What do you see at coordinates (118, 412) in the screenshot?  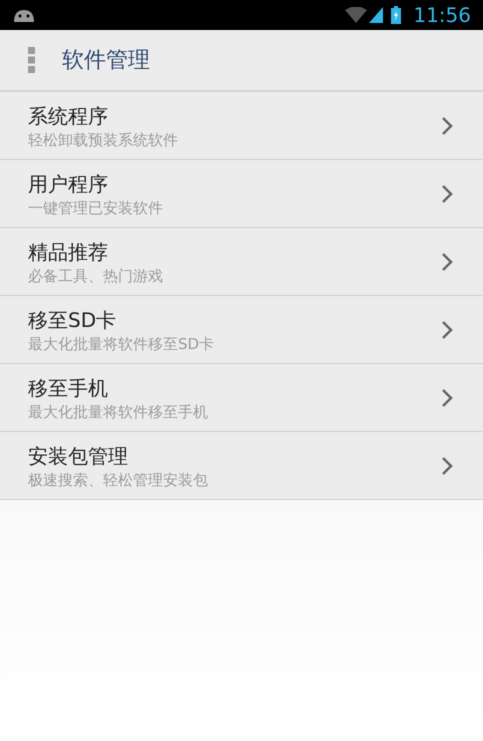 I see `item-subtitle: 最大化批量将软件移至手机` at bounding box center [118, 412].